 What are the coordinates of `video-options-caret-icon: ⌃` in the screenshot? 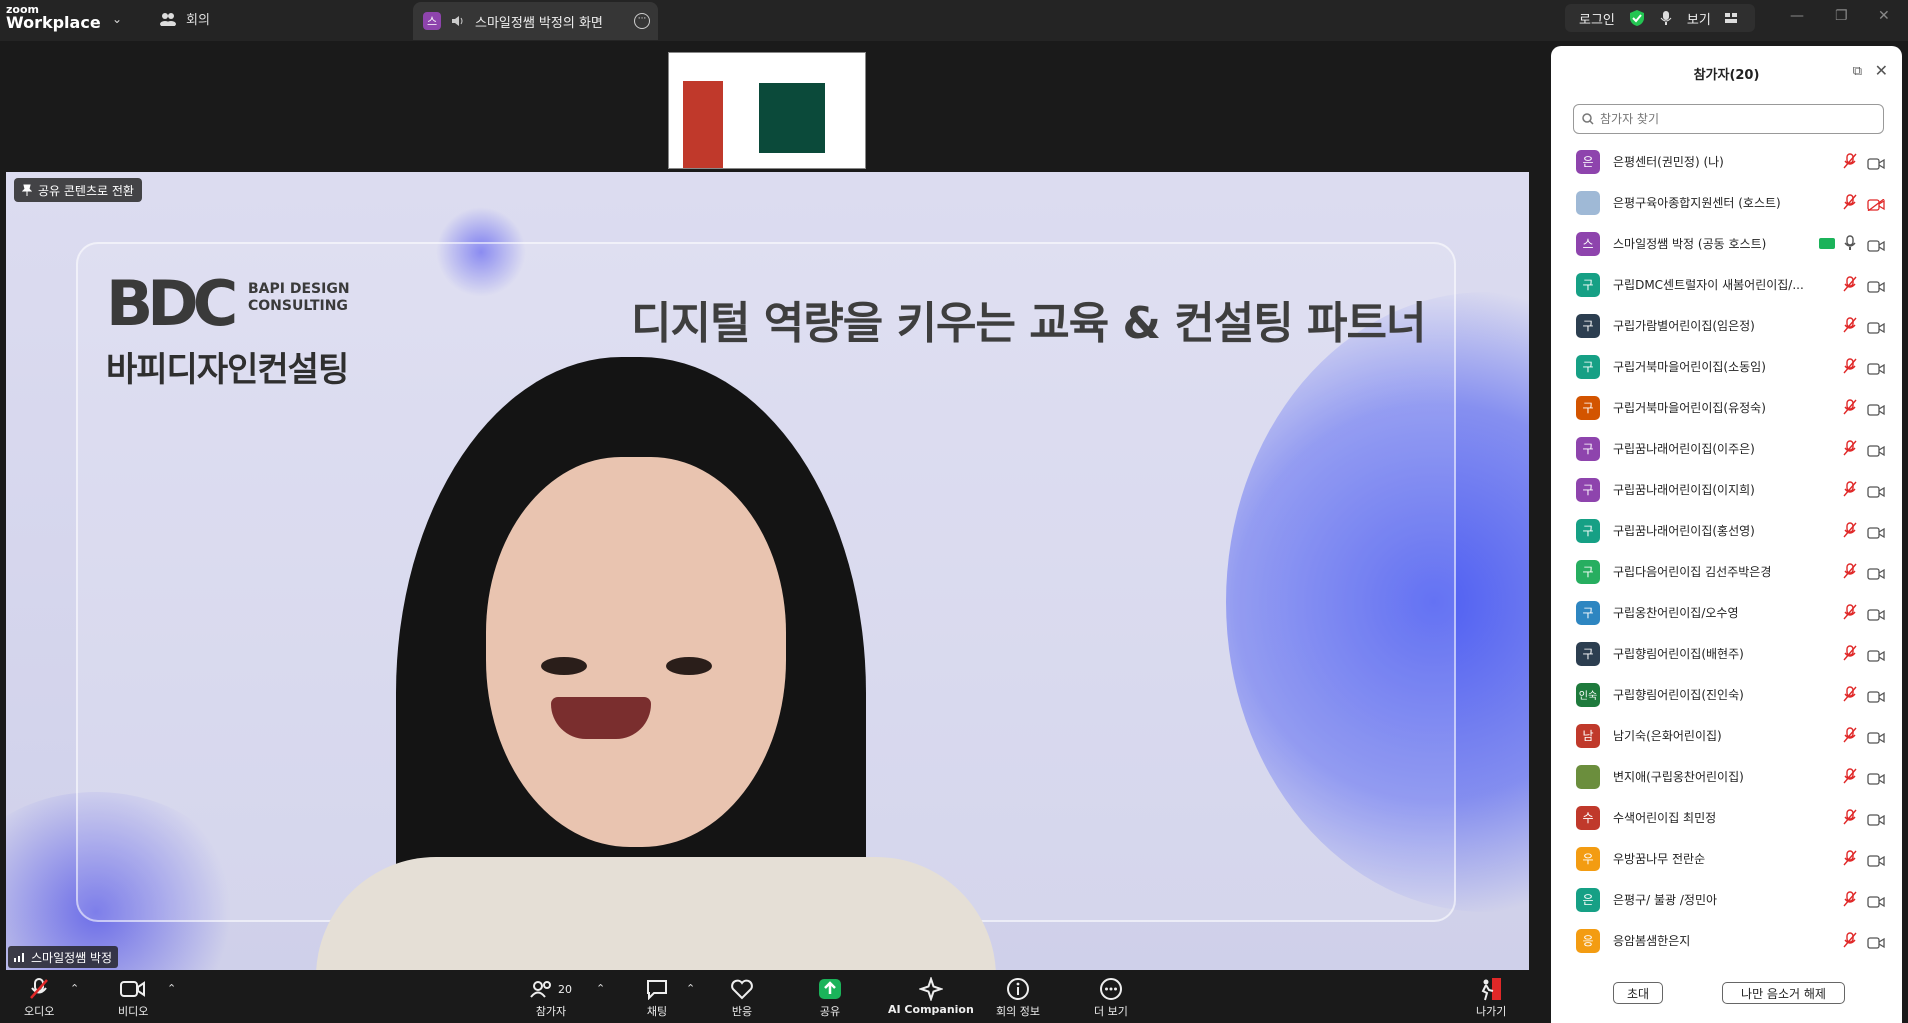 It's located at (171, 988).